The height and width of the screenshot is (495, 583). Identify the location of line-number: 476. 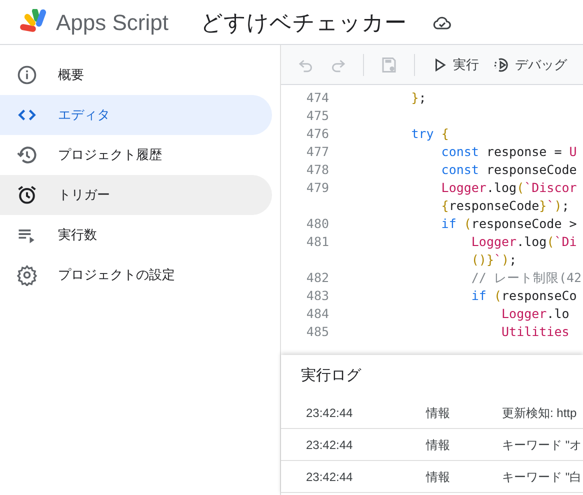
(317, 134).